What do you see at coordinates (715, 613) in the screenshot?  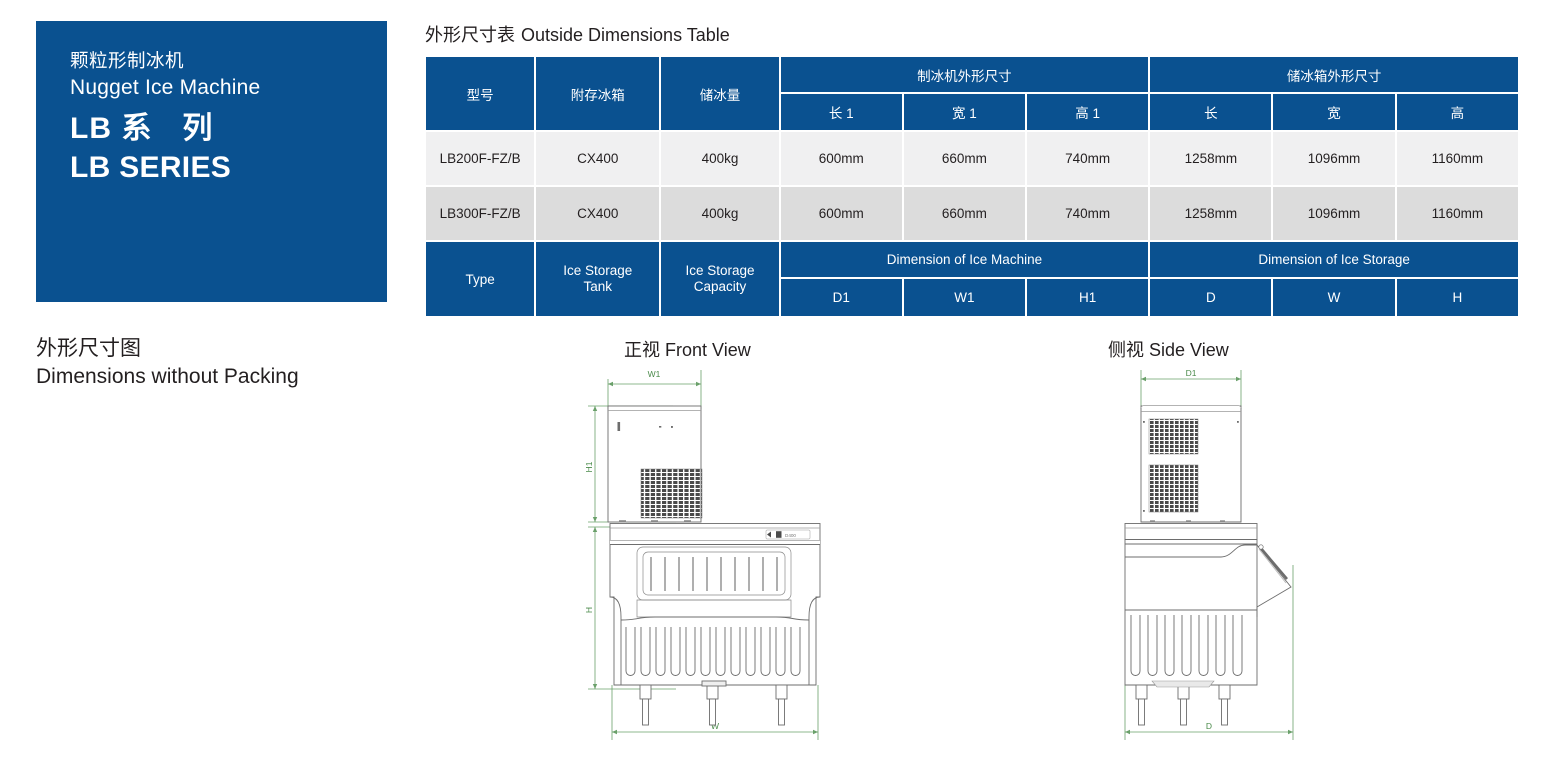 I see `front-storage-bin` at bounding box center [715, 613].